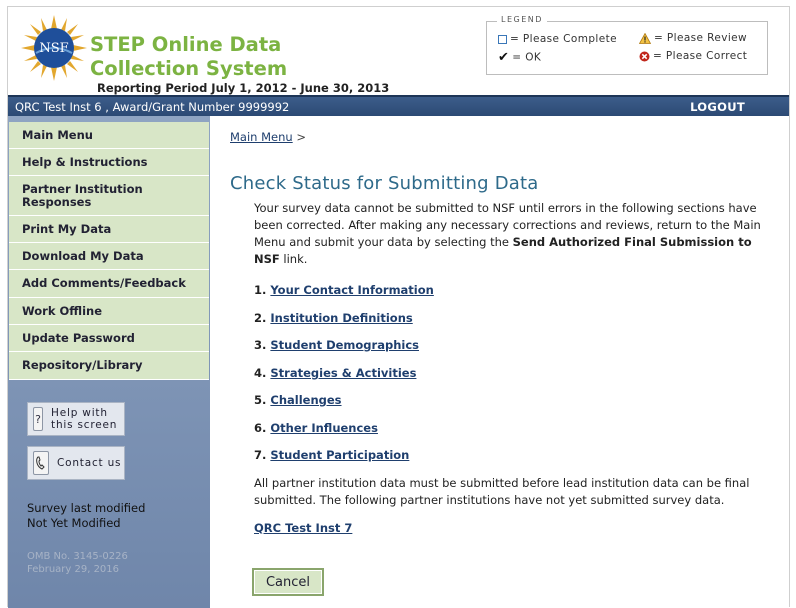 This screenshot has height=608, width=796. What do you see at coordinates (293, 259) in the screenshot?
I see `intro-text-end: link.` at bounding box center [293, 259].